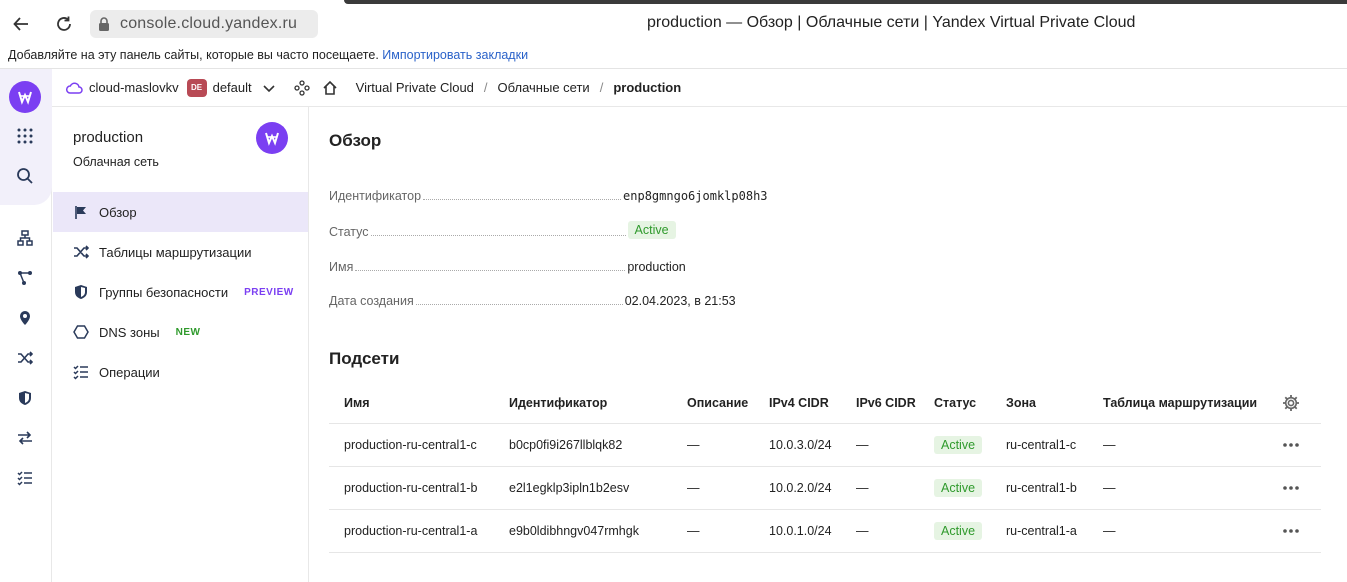 This screenshot has width=1347, height=582. I want to click on table-settings-button, so click(1291, 402).